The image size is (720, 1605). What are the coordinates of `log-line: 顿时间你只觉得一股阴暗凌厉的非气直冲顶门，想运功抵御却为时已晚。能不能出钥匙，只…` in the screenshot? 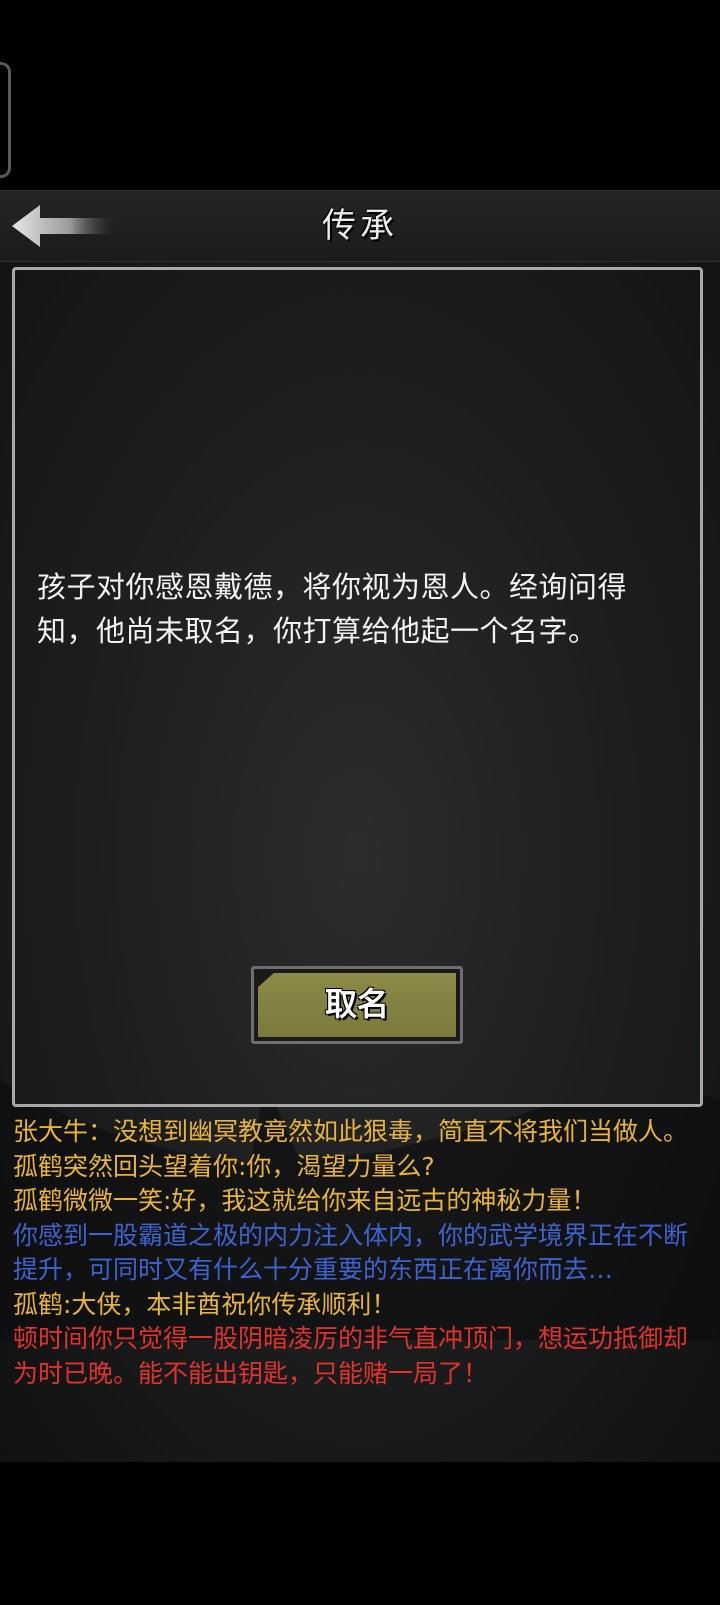 It's located at (351, 1356).